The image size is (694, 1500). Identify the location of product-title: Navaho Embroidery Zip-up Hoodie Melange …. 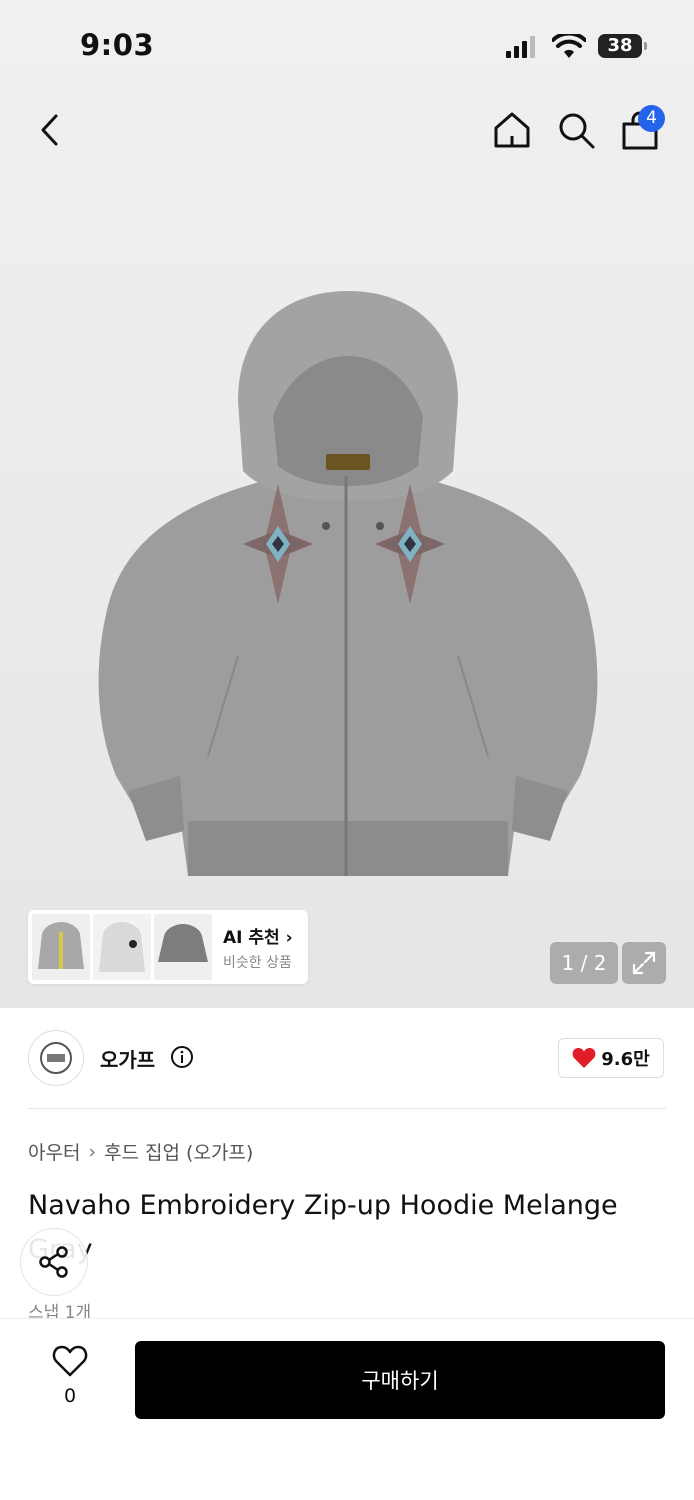
(323, 1227).